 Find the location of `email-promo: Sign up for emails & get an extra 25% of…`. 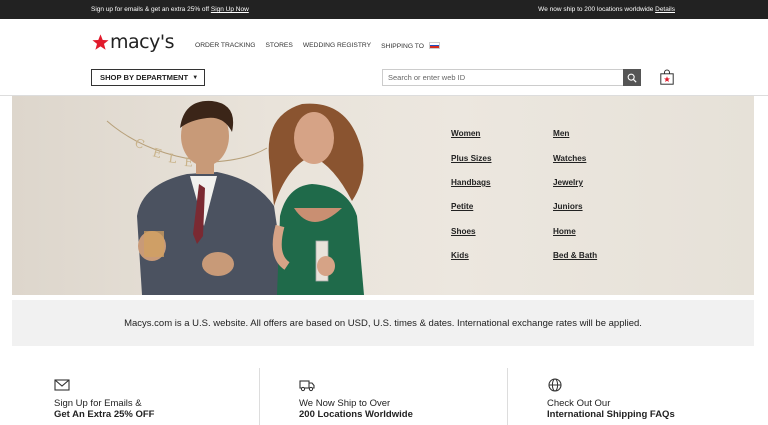

email-promo: Sign up for emails & get an extra 25% of… is located at coordinates (170, 9).